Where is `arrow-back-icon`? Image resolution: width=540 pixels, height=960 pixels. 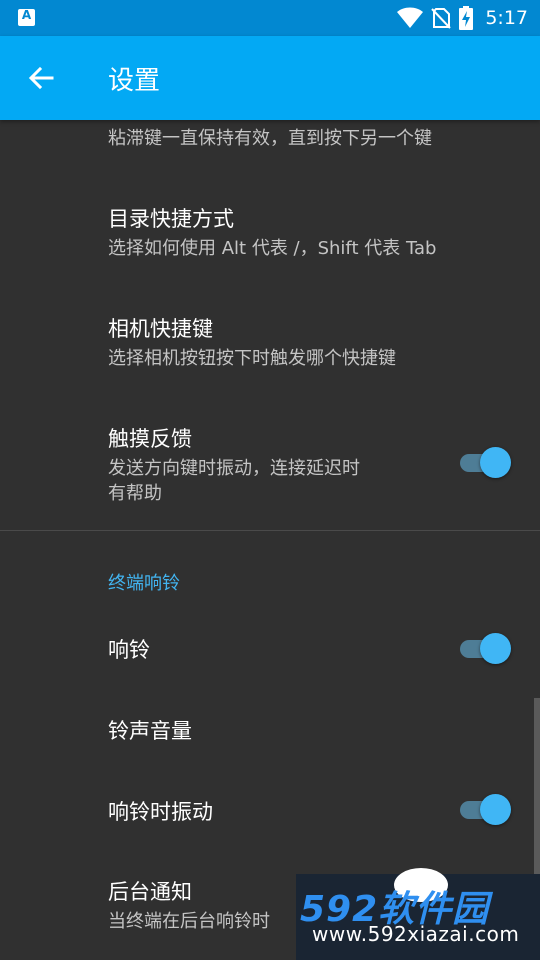 arrow-back-icon is located at coordinates (41, 78).